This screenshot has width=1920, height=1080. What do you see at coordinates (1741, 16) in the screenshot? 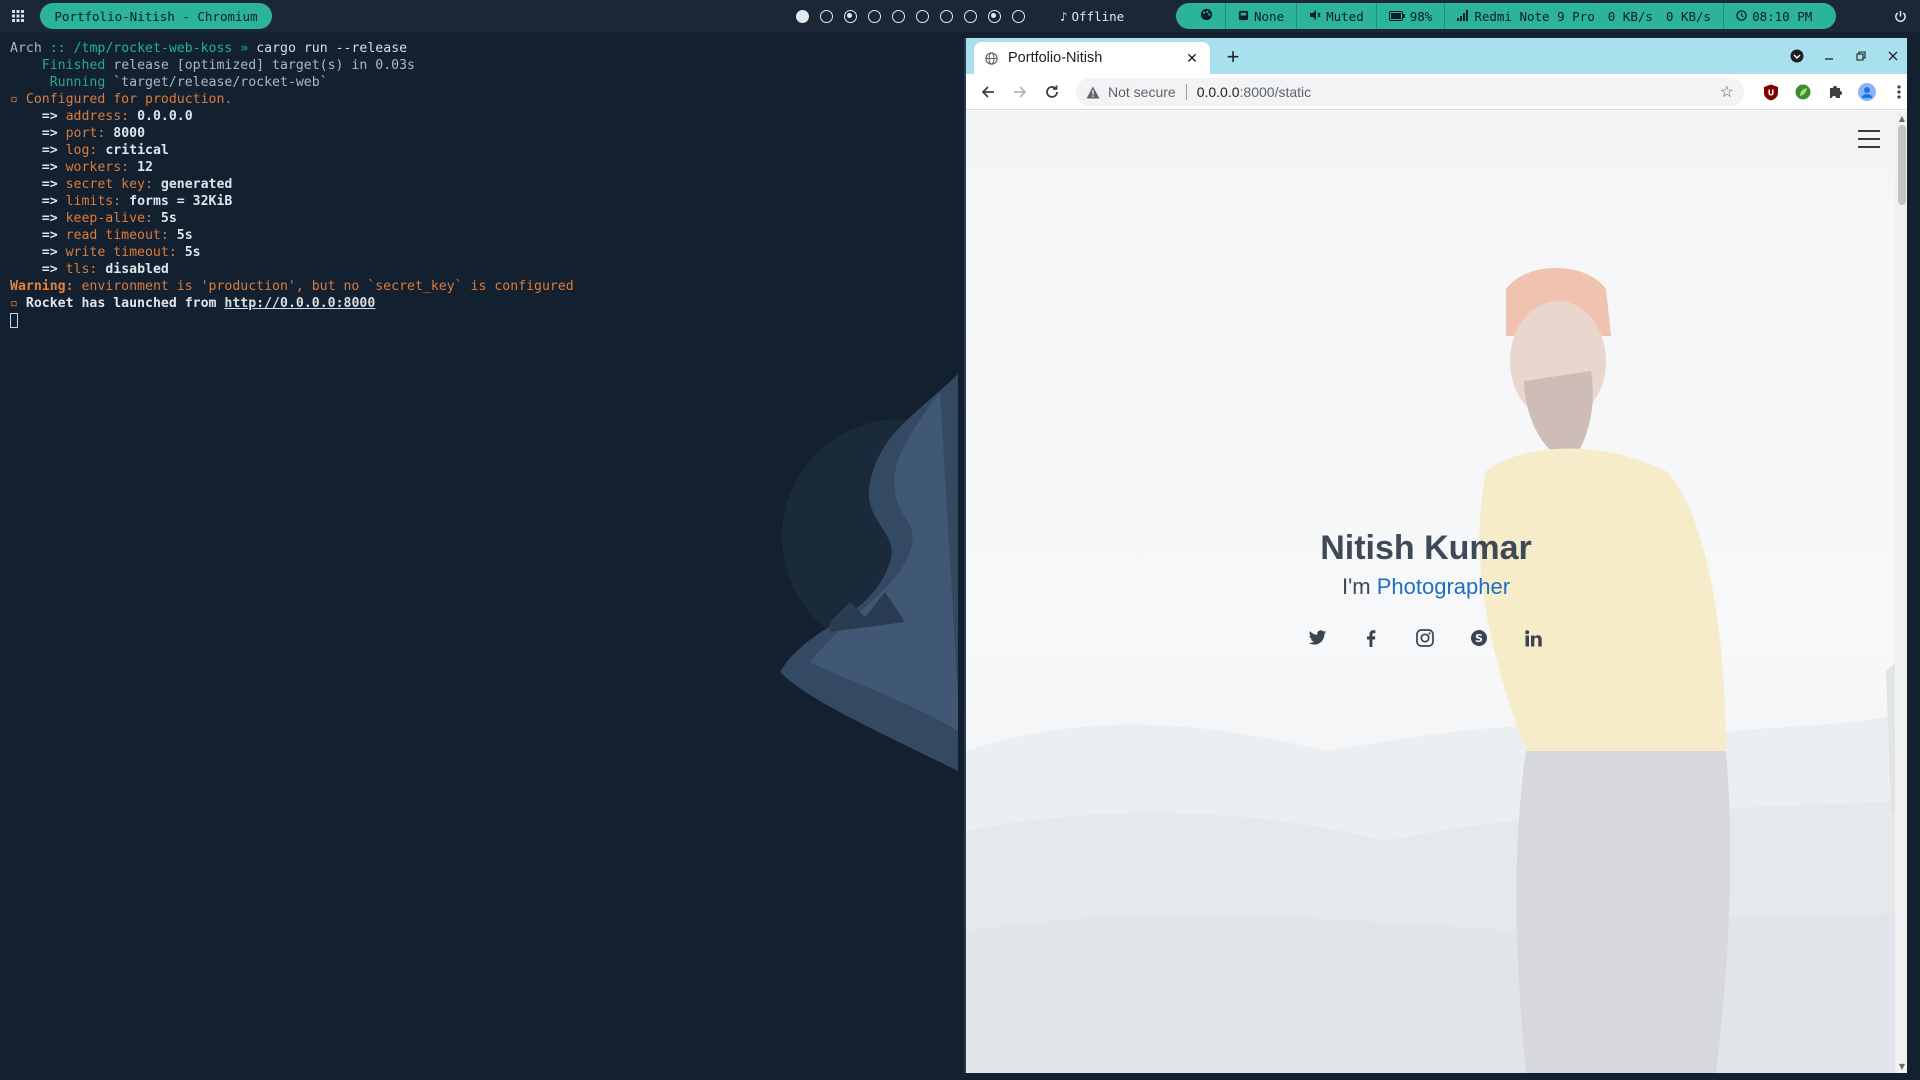
I see `clock-icon` at bounding box center [1741, 16].